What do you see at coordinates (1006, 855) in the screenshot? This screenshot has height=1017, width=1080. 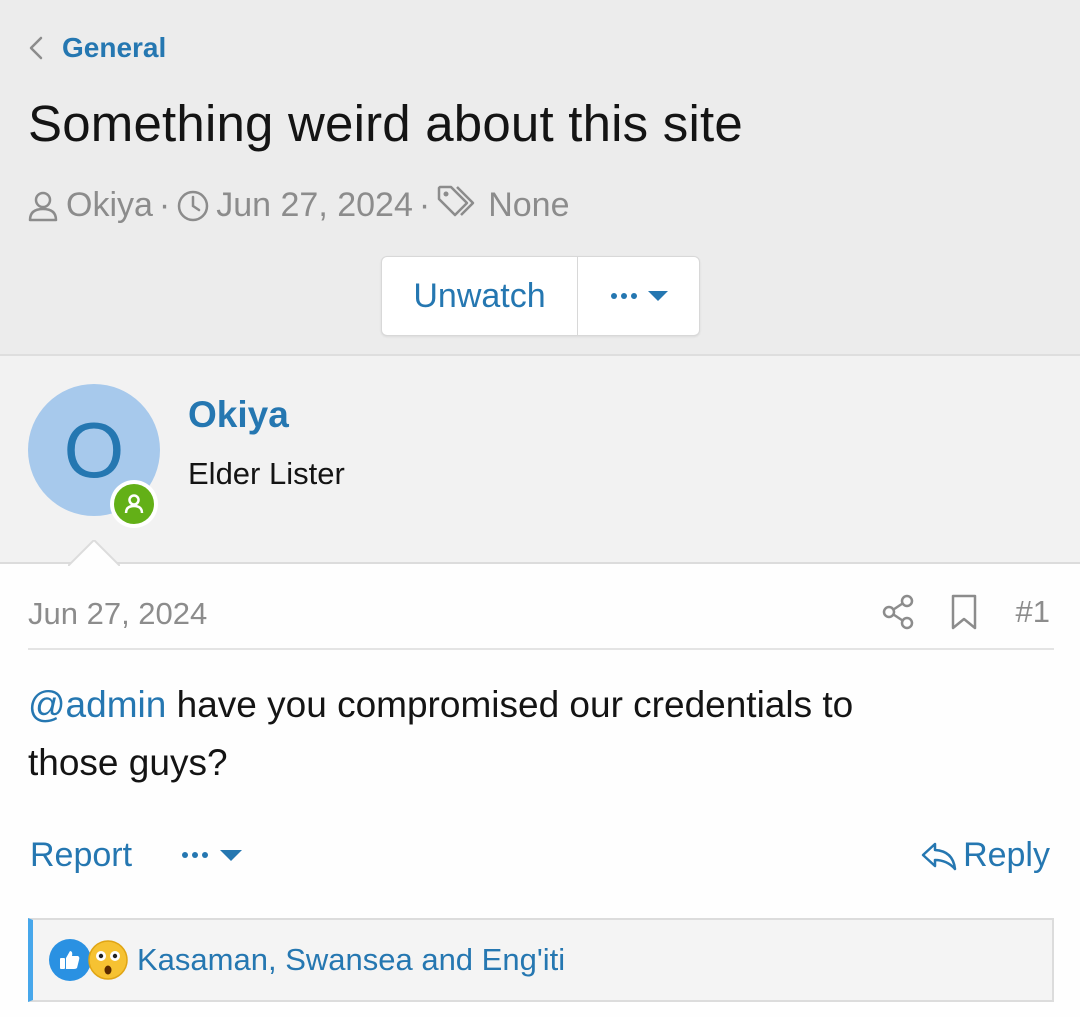 I see `reply-label: Reply` at bounding box center [1006, 855].